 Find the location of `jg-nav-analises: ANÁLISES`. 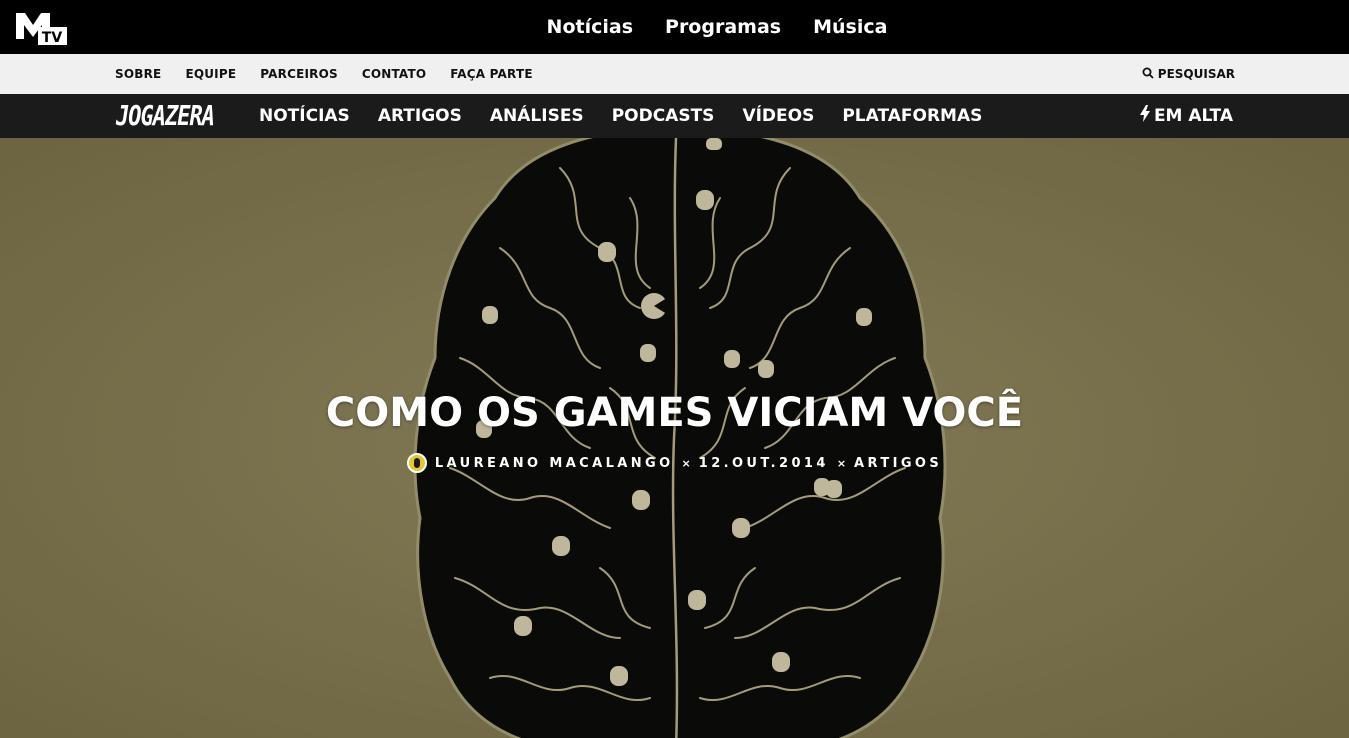

jg-nav-analises: ANÁLISES is located at coordinates (537, 116).